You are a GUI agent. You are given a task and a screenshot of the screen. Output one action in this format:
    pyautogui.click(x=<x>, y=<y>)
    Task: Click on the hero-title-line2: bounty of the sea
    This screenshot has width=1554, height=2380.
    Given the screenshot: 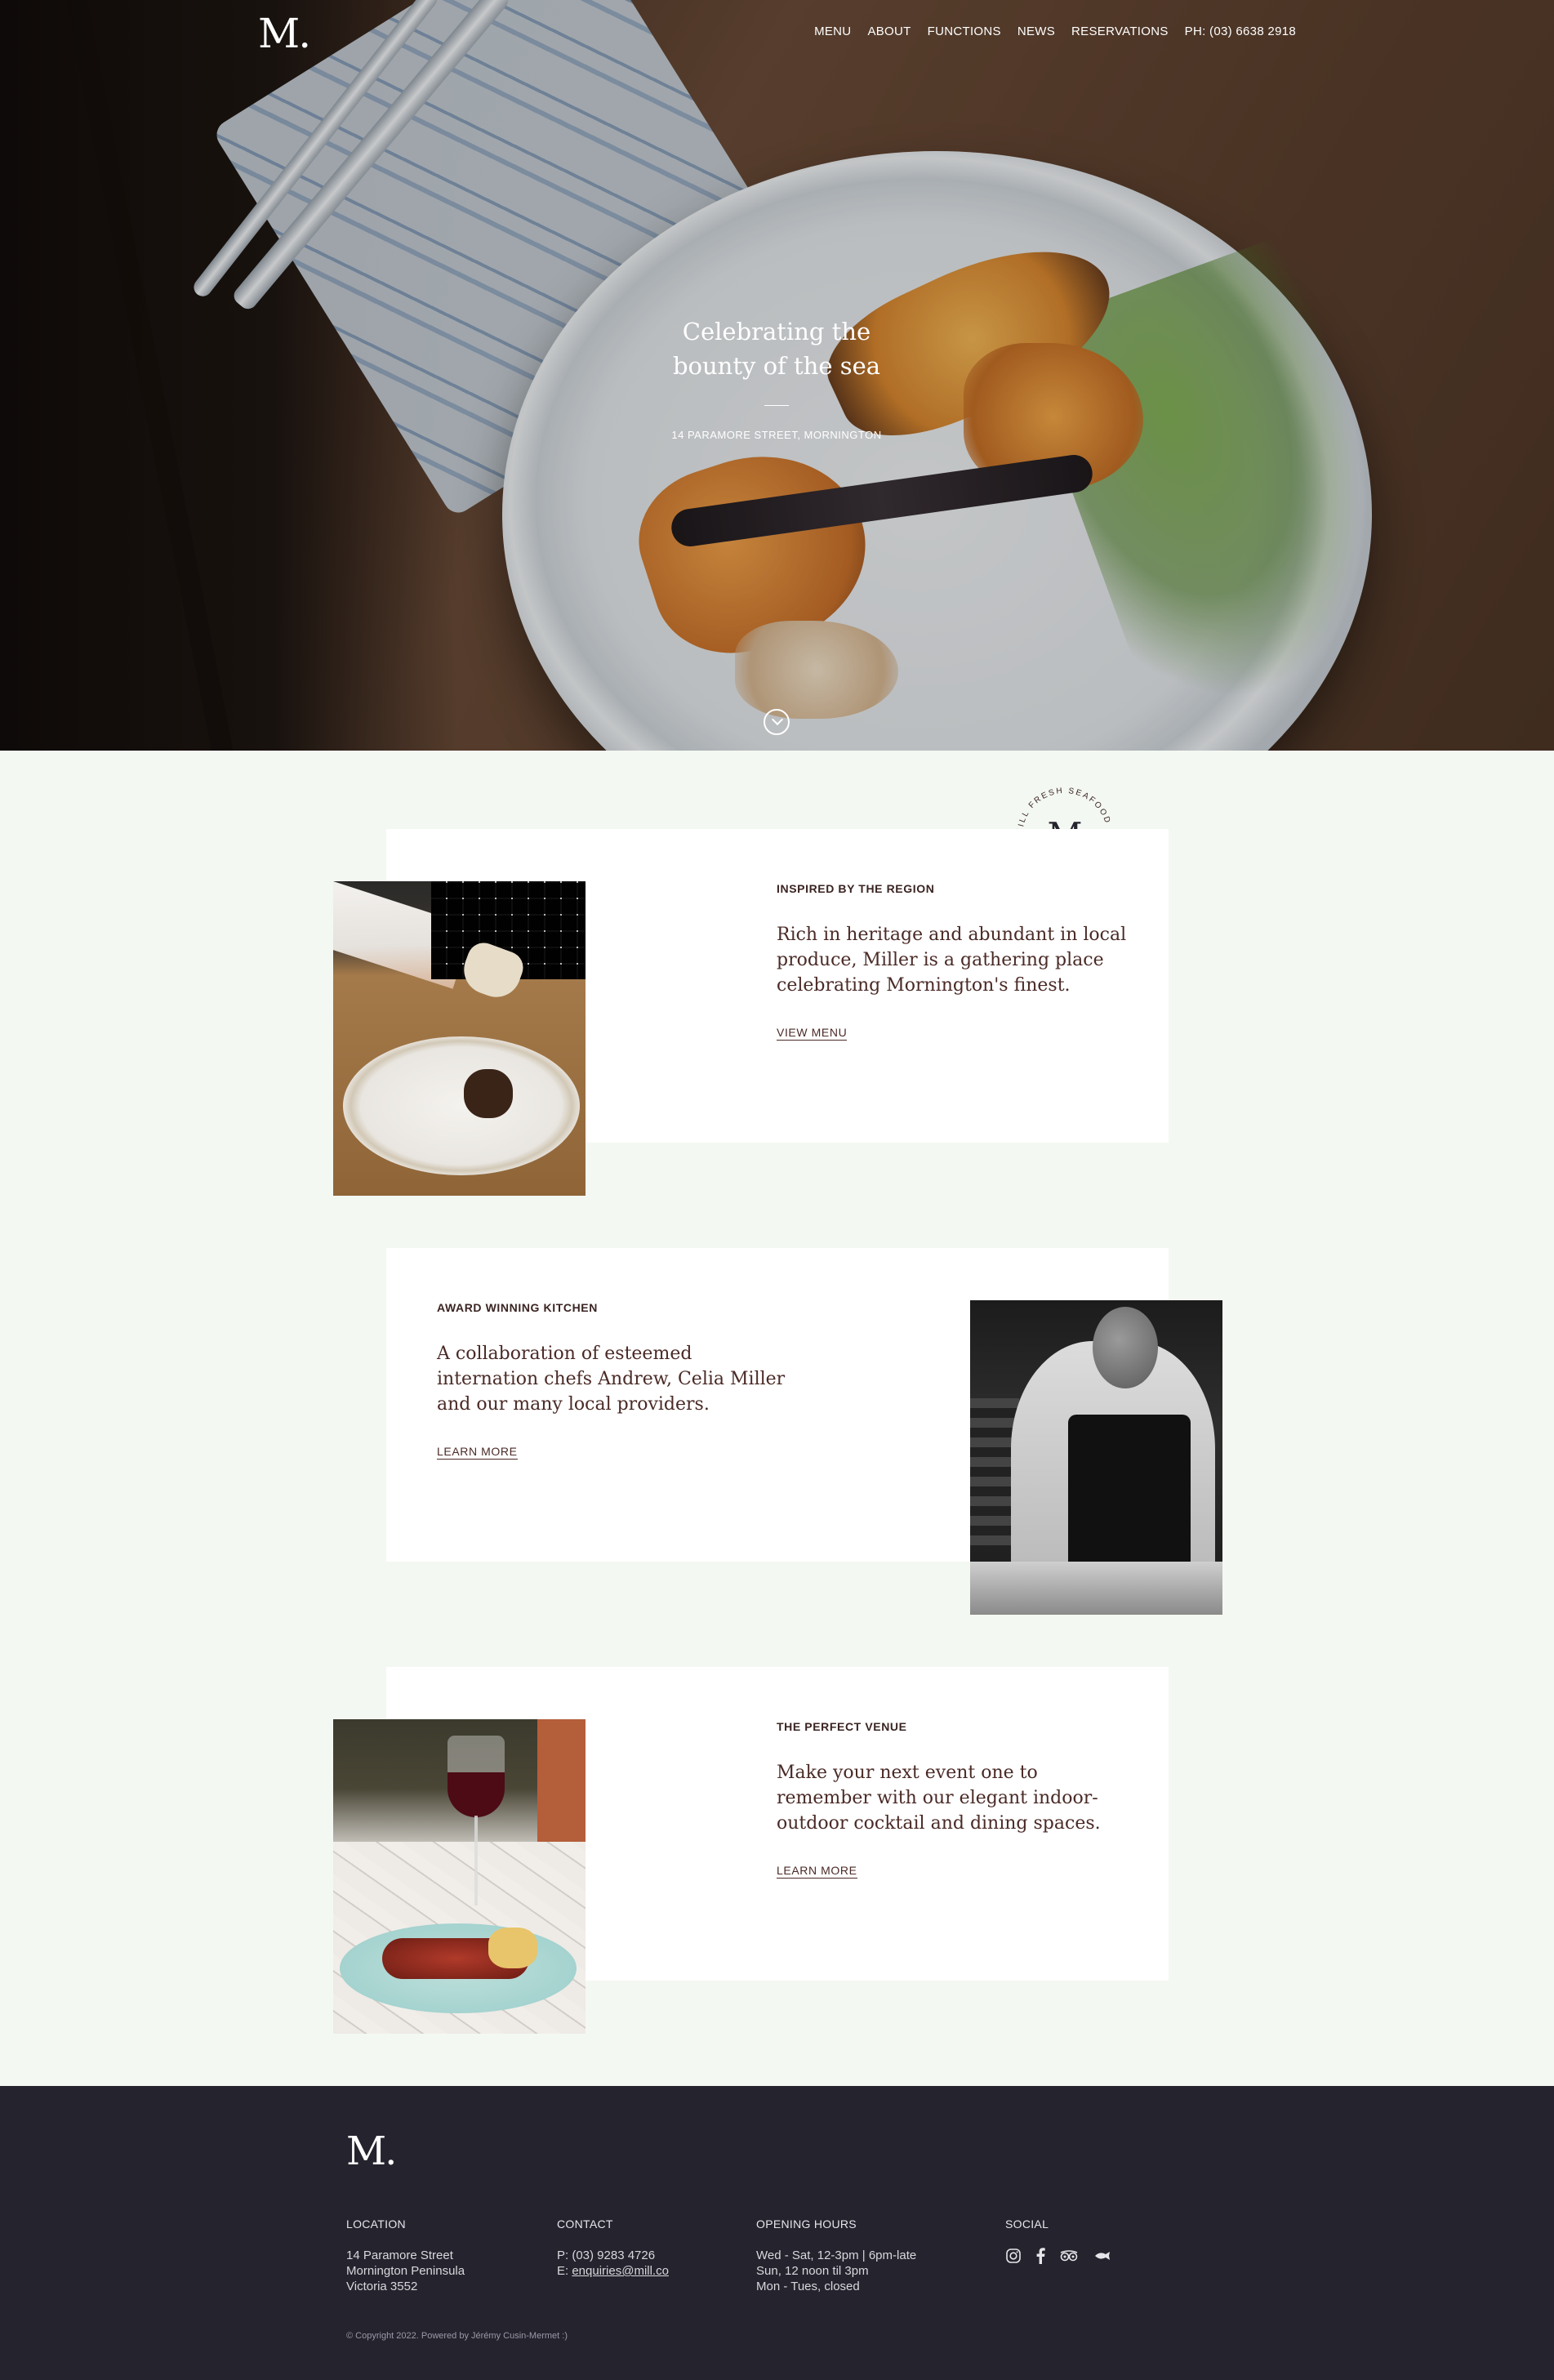 What is the action you would take?
    pyautogui.click(x=776, y=366)
    